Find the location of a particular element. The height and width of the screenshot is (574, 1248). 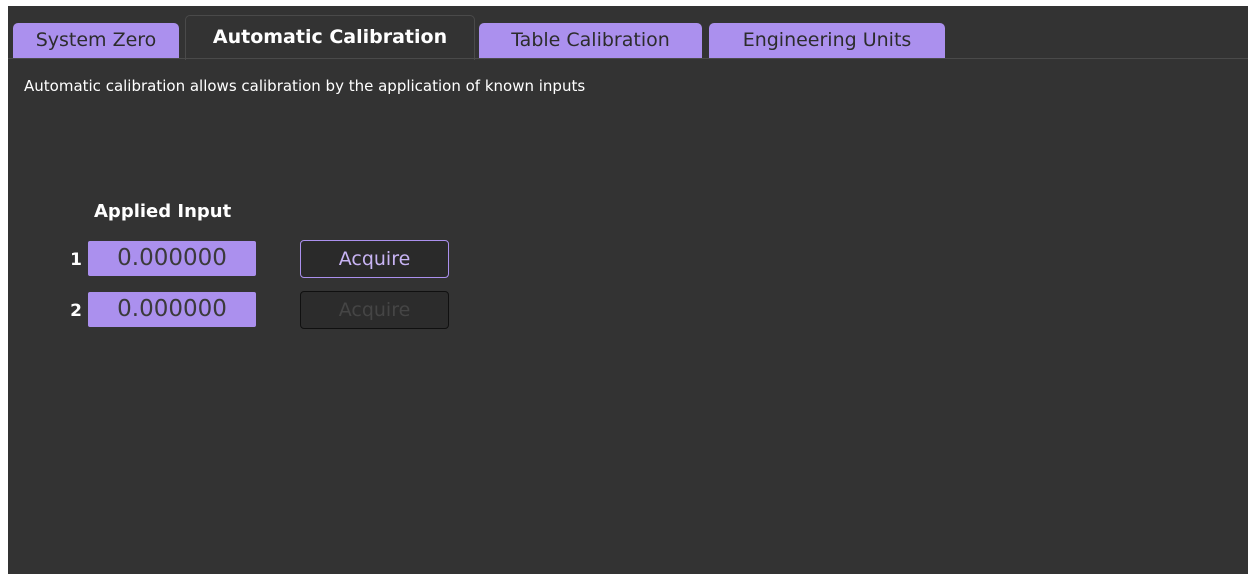

acquire-button-2: Acquire is located at coordinates (374, 310).